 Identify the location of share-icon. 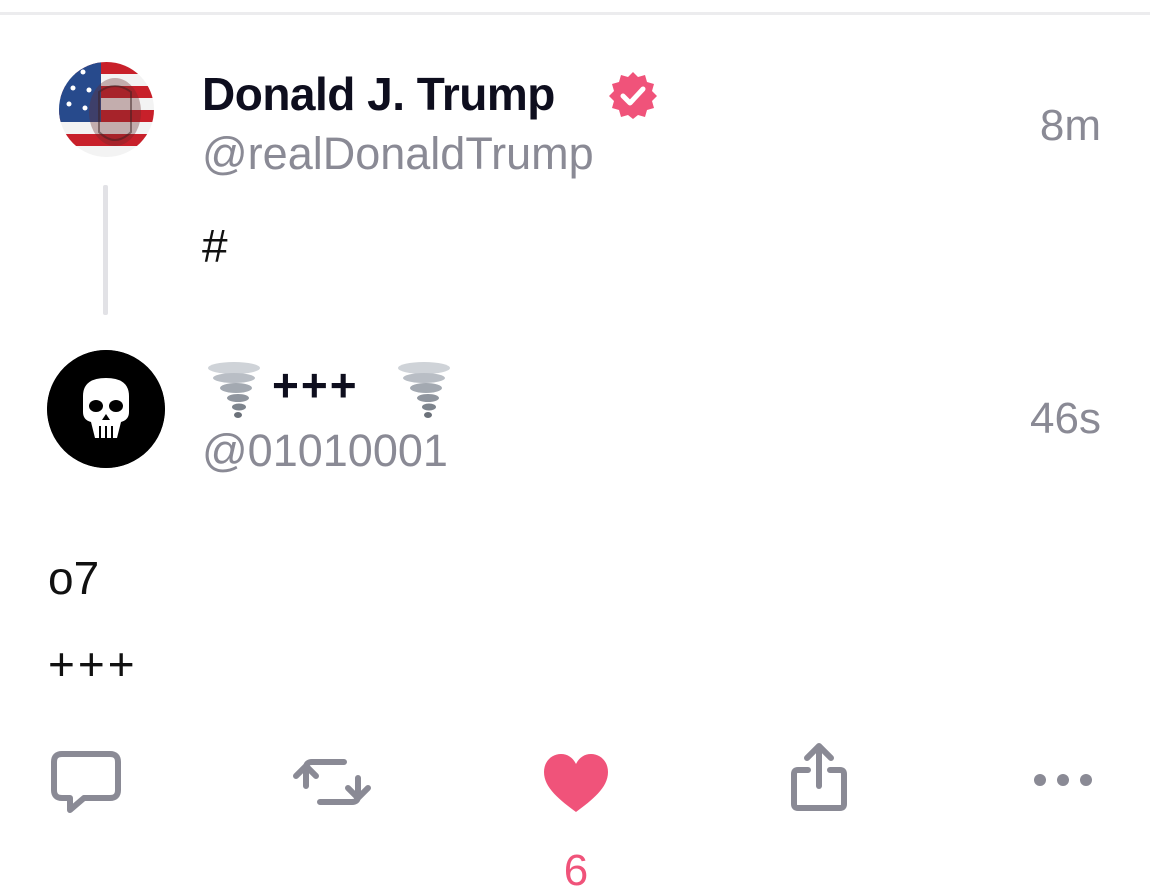
(819, 777).